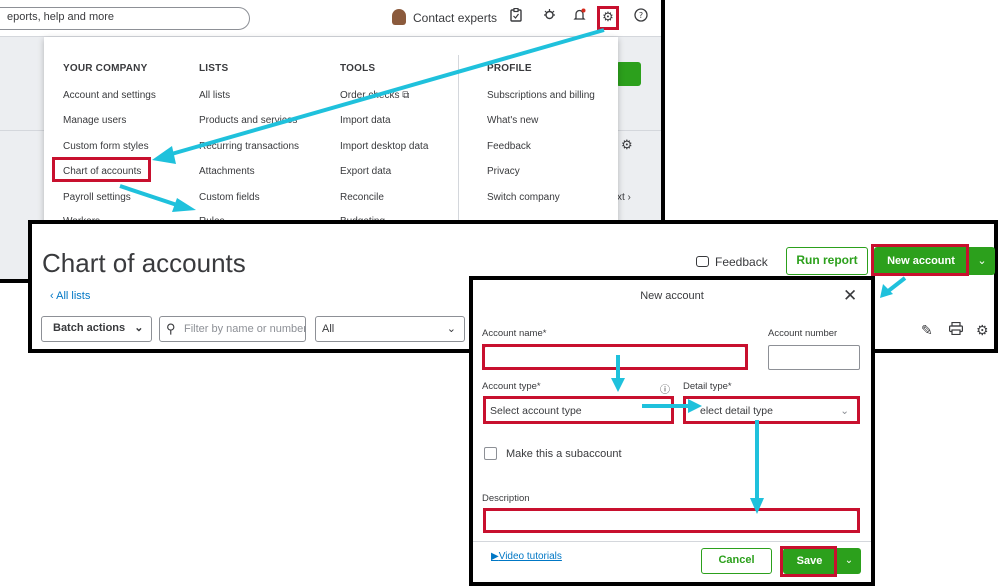 The image size is (999, 586). Describe the element at coordinates (184, 205) in the screenshot. I see `arrow-chart-to-lists-head` at that location.